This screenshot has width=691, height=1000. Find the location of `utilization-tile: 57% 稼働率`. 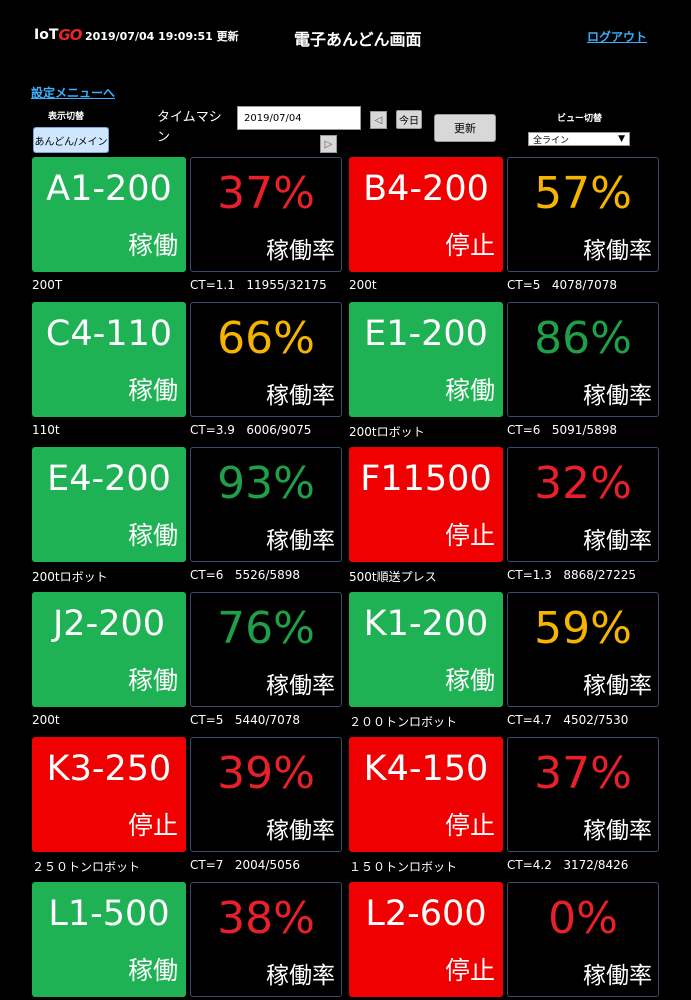

utilization-tile: 57% 稼働率 is located at coordinates (583, 214).